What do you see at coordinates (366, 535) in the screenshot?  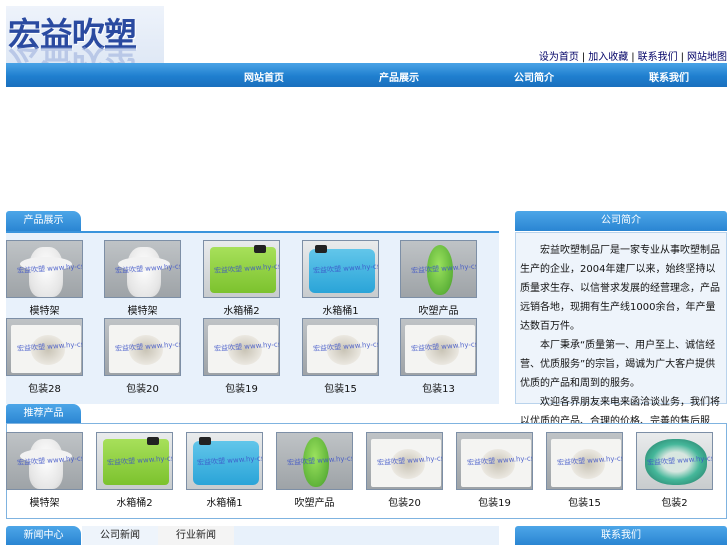 I see `news-tab-bar` at bounding box center [366, 535].